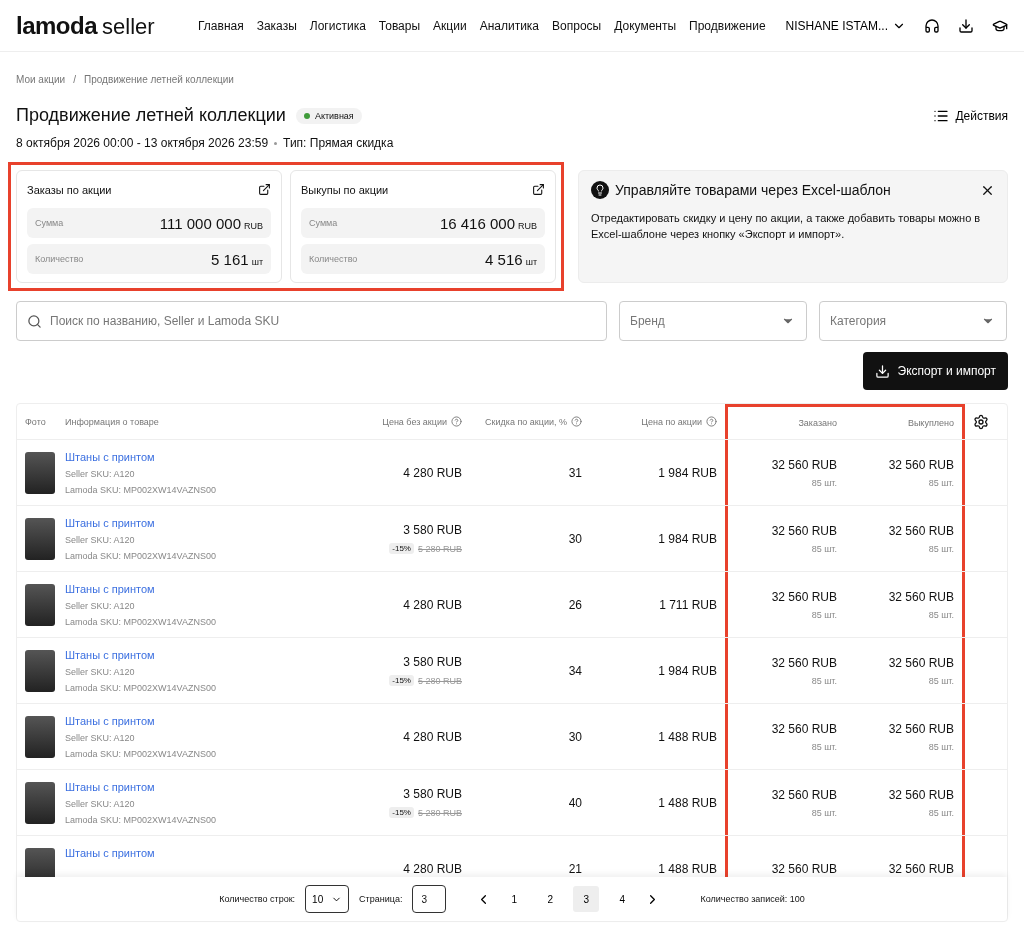 The image size is (1024, 933). What do you see at coordinates (345, 189) in the screenshot?
I see `stat-title: Выкупы по акции` at bounding box center [345, 189].